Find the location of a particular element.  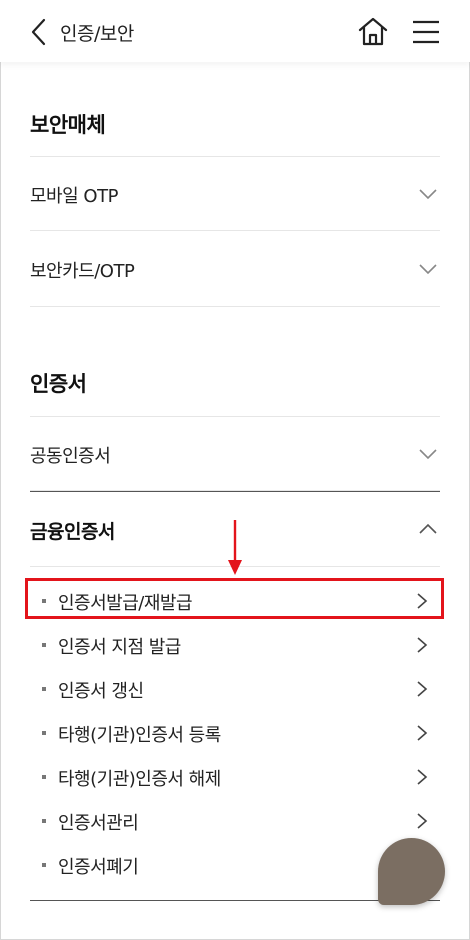

section-title-security: 보안매체 is located at coordinates (68, 125).